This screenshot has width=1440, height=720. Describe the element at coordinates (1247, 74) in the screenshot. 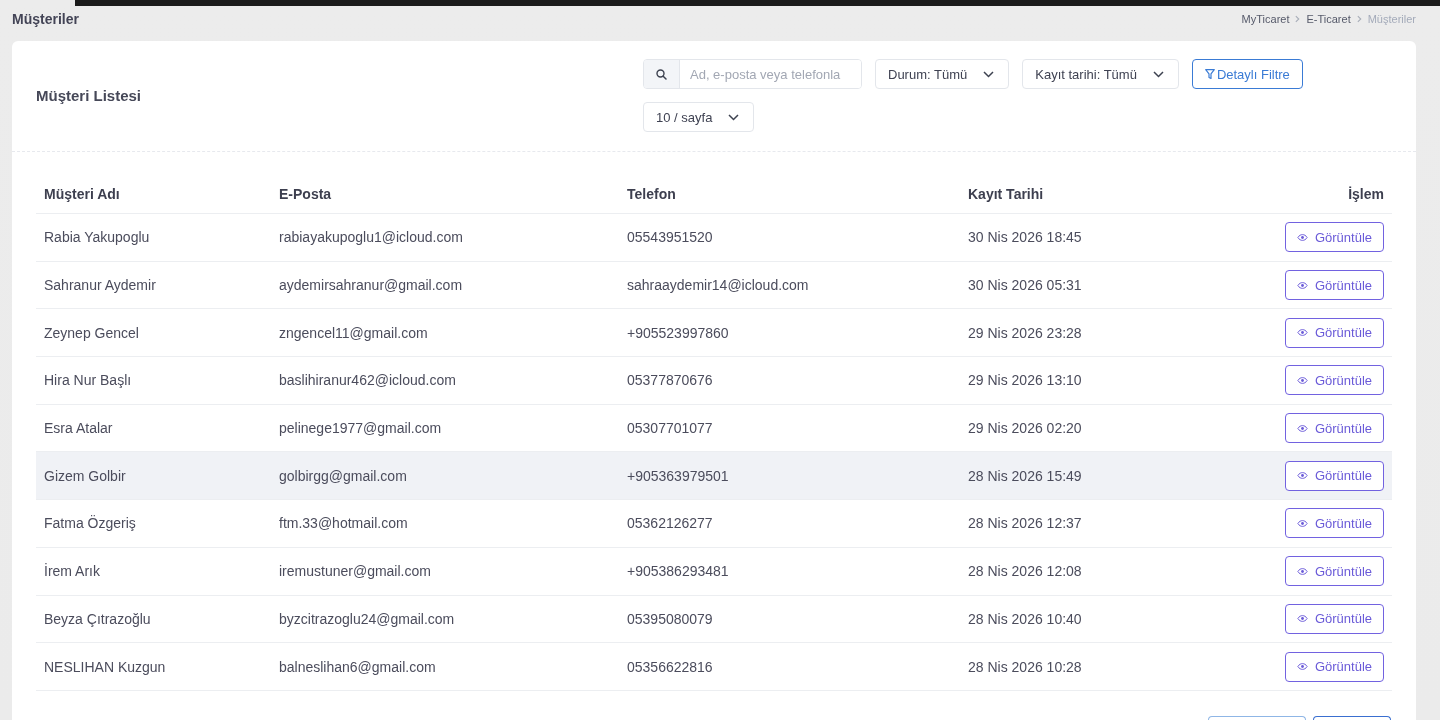

I see `filter-button: Detaylı Filtre` at that location.